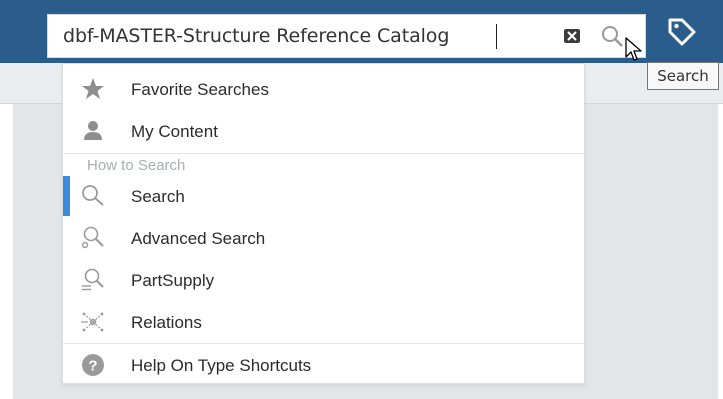  Describe the element at coordinates (323, 131) in the screenshot. I see `menu-item-my-content: My Content` at that location.